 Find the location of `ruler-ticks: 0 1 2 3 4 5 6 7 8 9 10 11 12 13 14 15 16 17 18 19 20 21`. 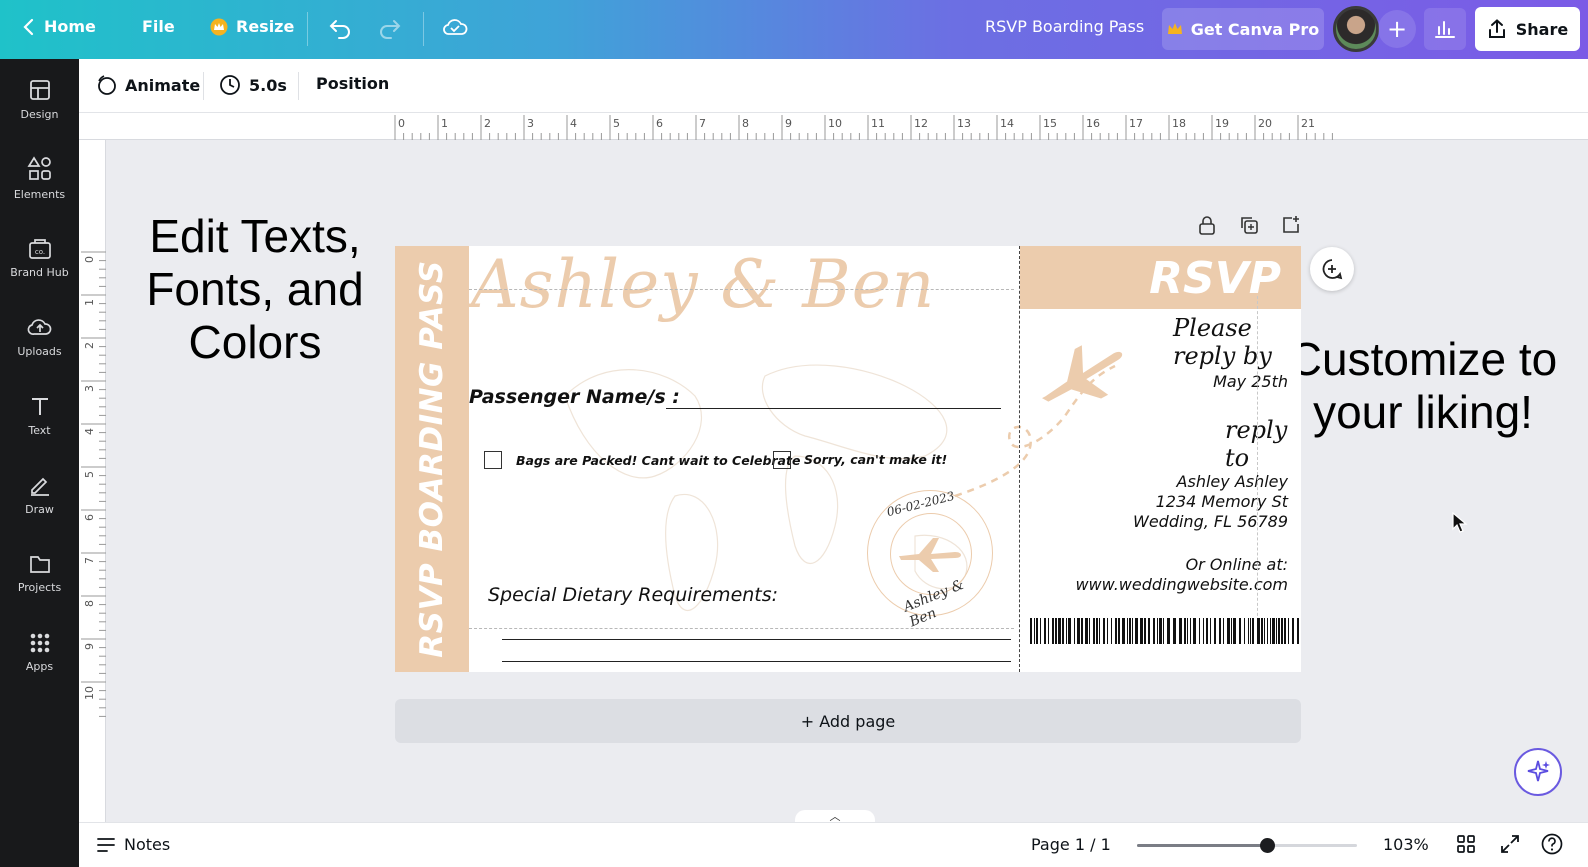

ruler-ticks: 0 1 2 3 4 5 6 7 8 9 10 11 12 13 14 15 16 17 18 19 20 21 is located at coordinates (863, 127).